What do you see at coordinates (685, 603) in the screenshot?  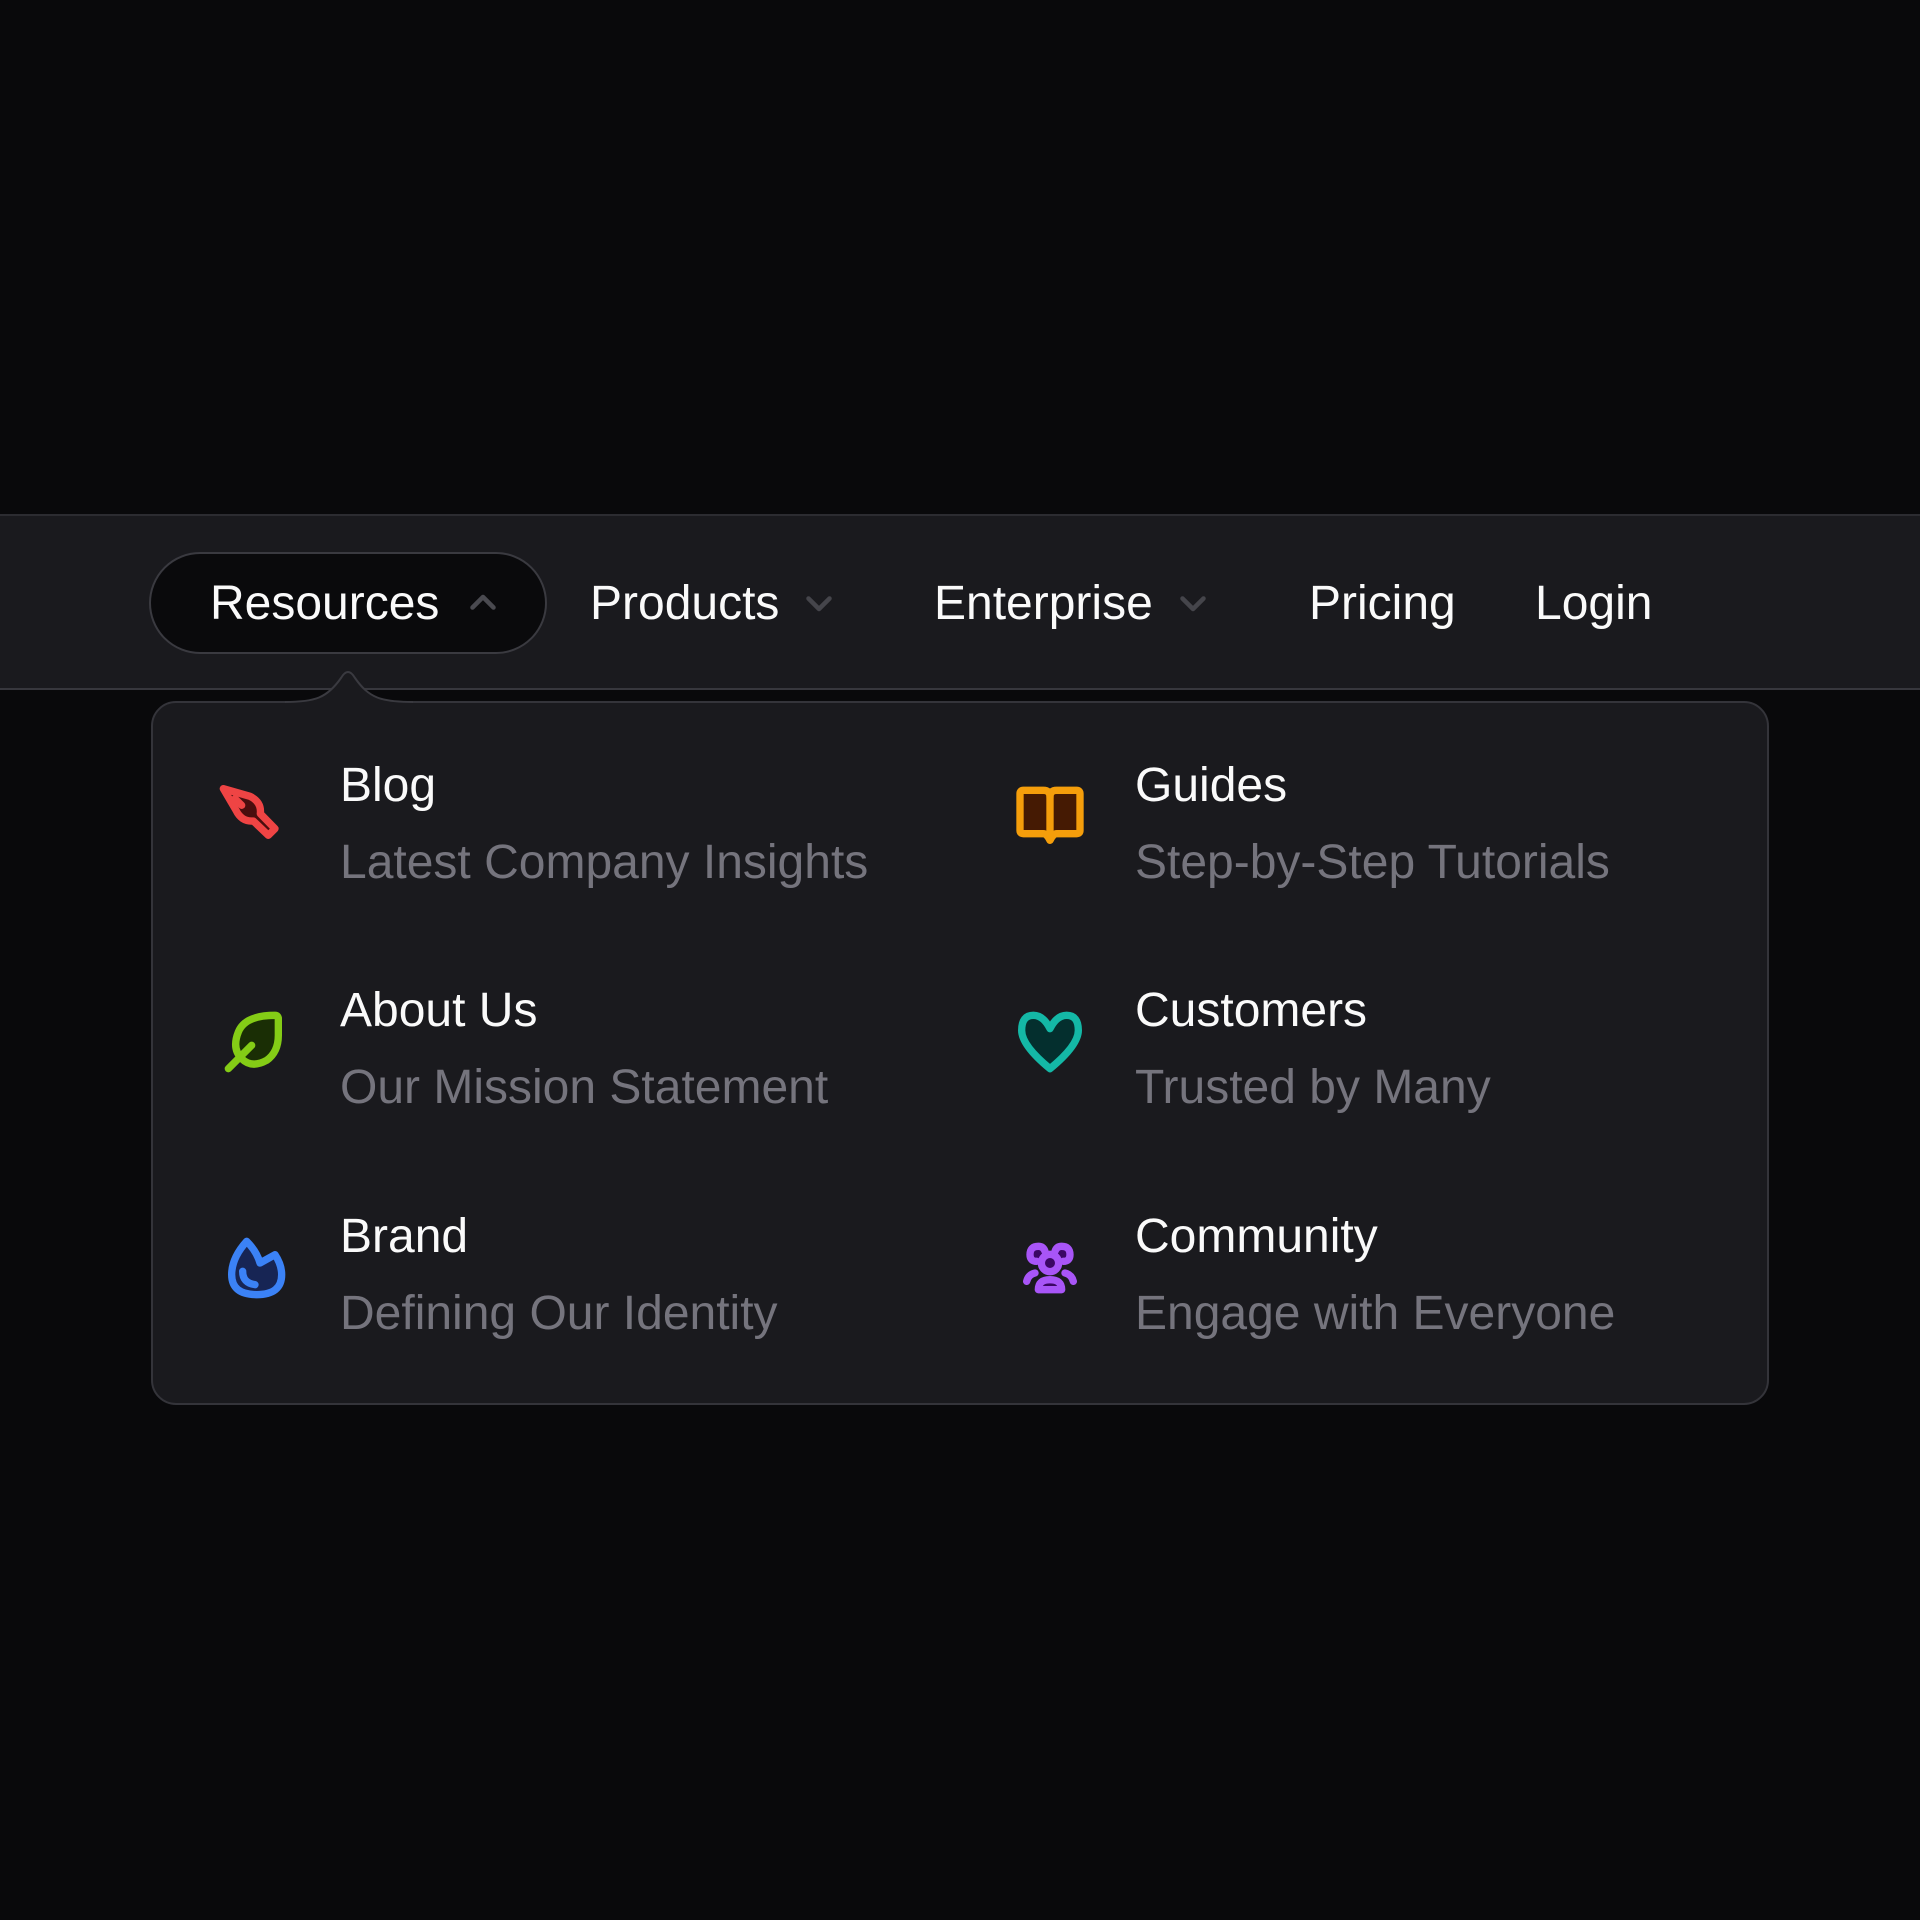 I see `nav-item-label: Products` at bounding box center [685, 603].